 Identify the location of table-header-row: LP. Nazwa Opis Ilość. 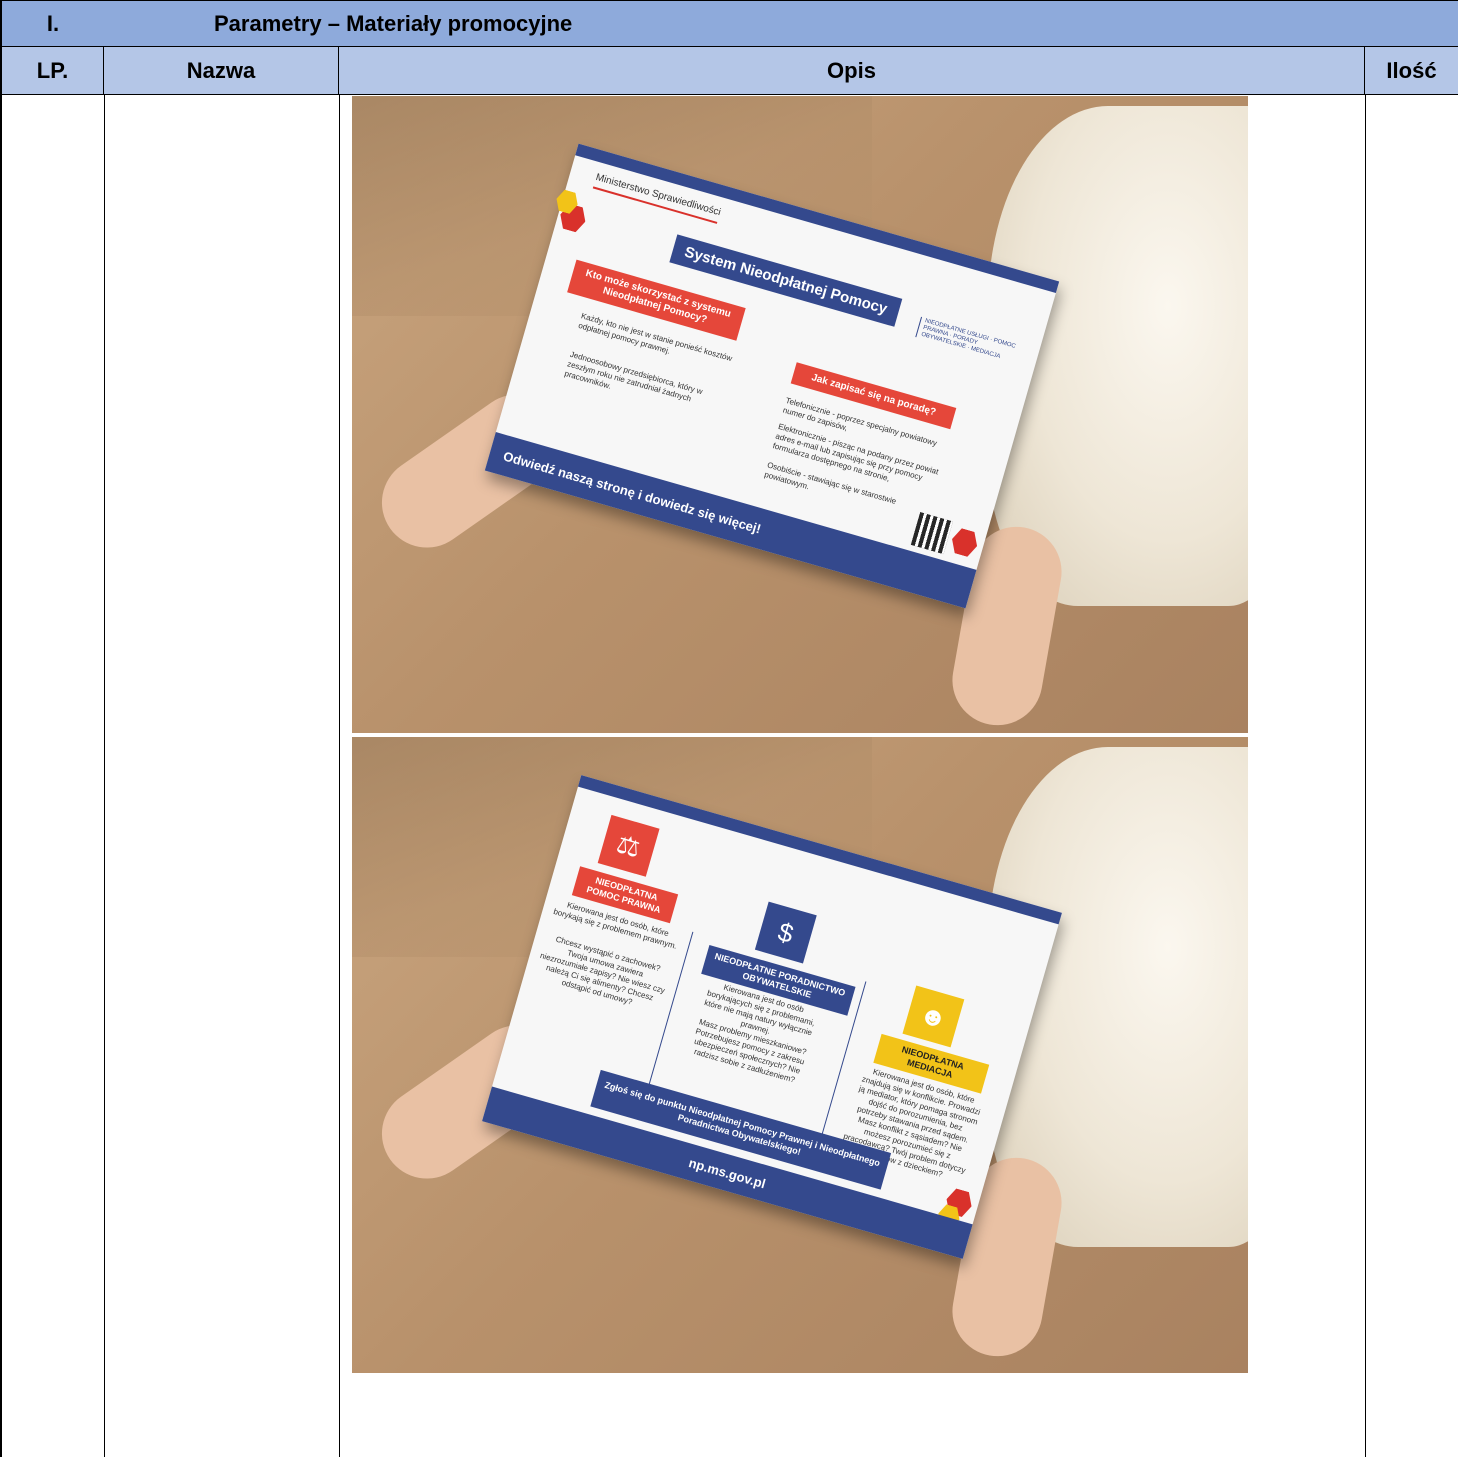
(729, 71).